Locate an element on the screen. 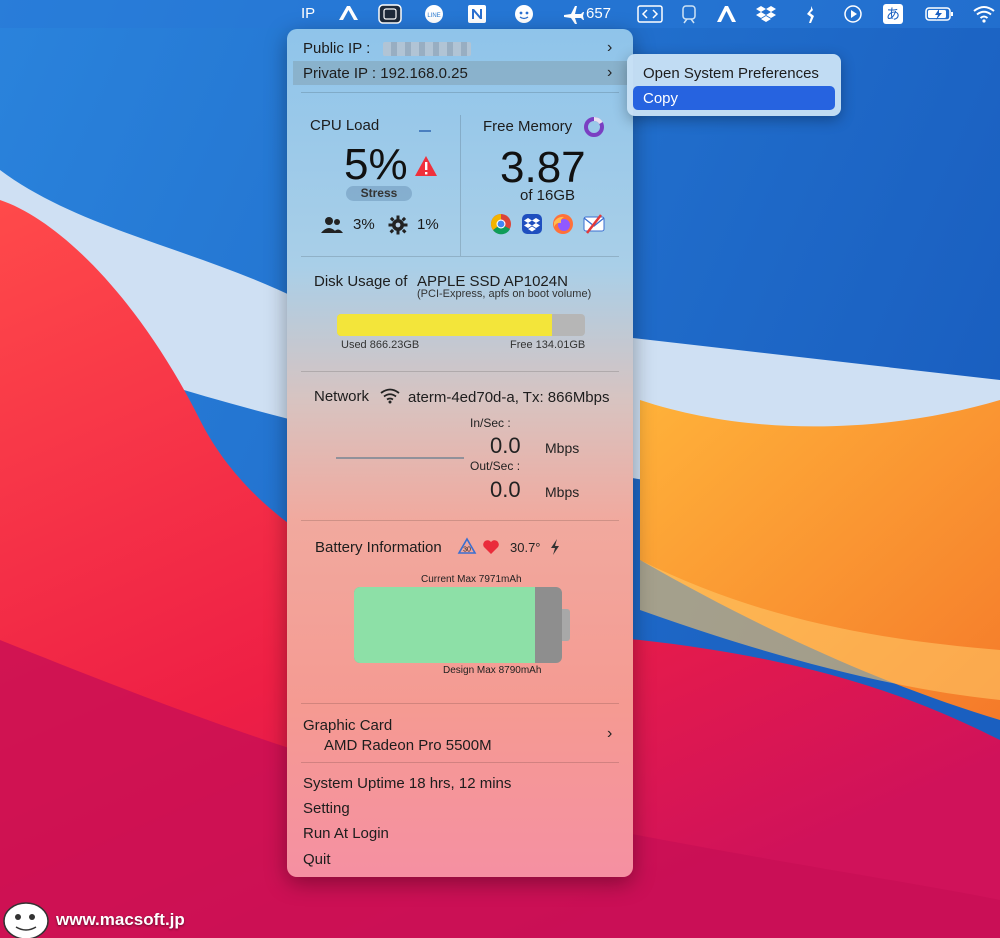  face-icon is located at coordinates (524, 14).